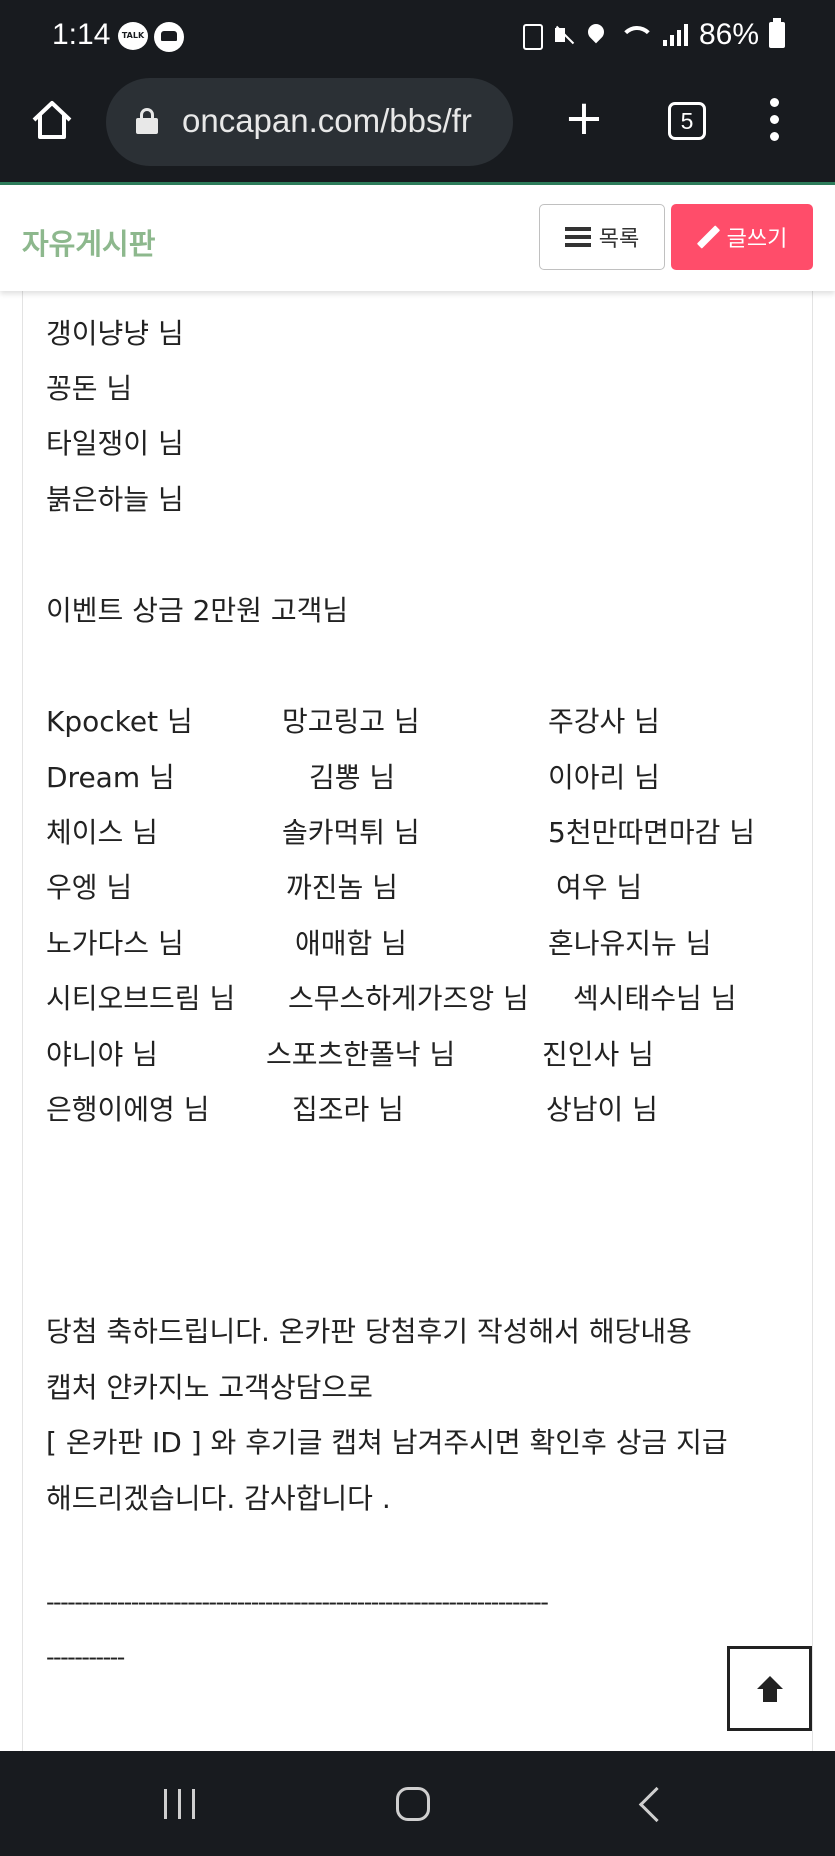 Image resolution: width=835 pixels, height=1856 pixels. What do you see at coordinates (584, 118) in the screenshot?
I see `new-tab-button: +` at bounding box center [584, 118].